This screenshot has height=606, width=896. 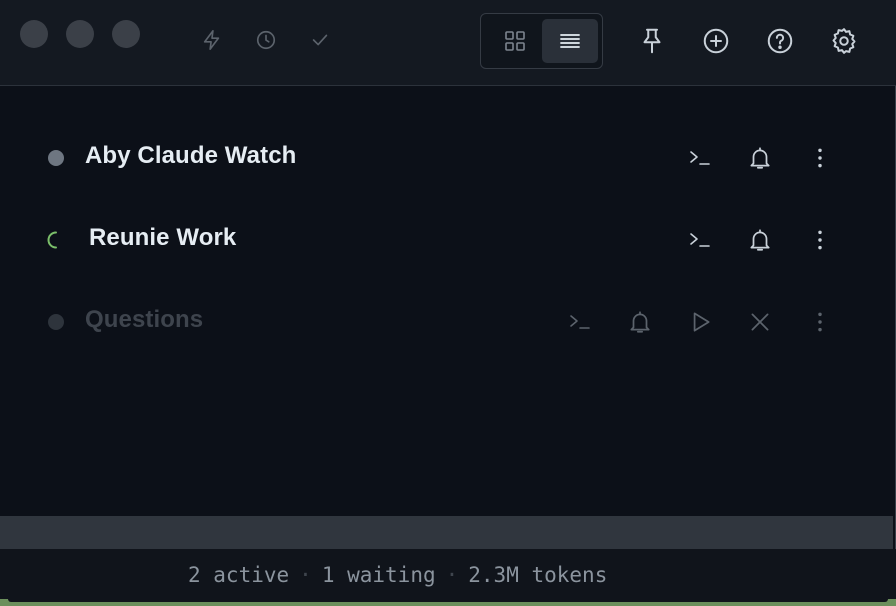 I want to click on token-count: 2.3M tokens, so click(x=538, y=575).